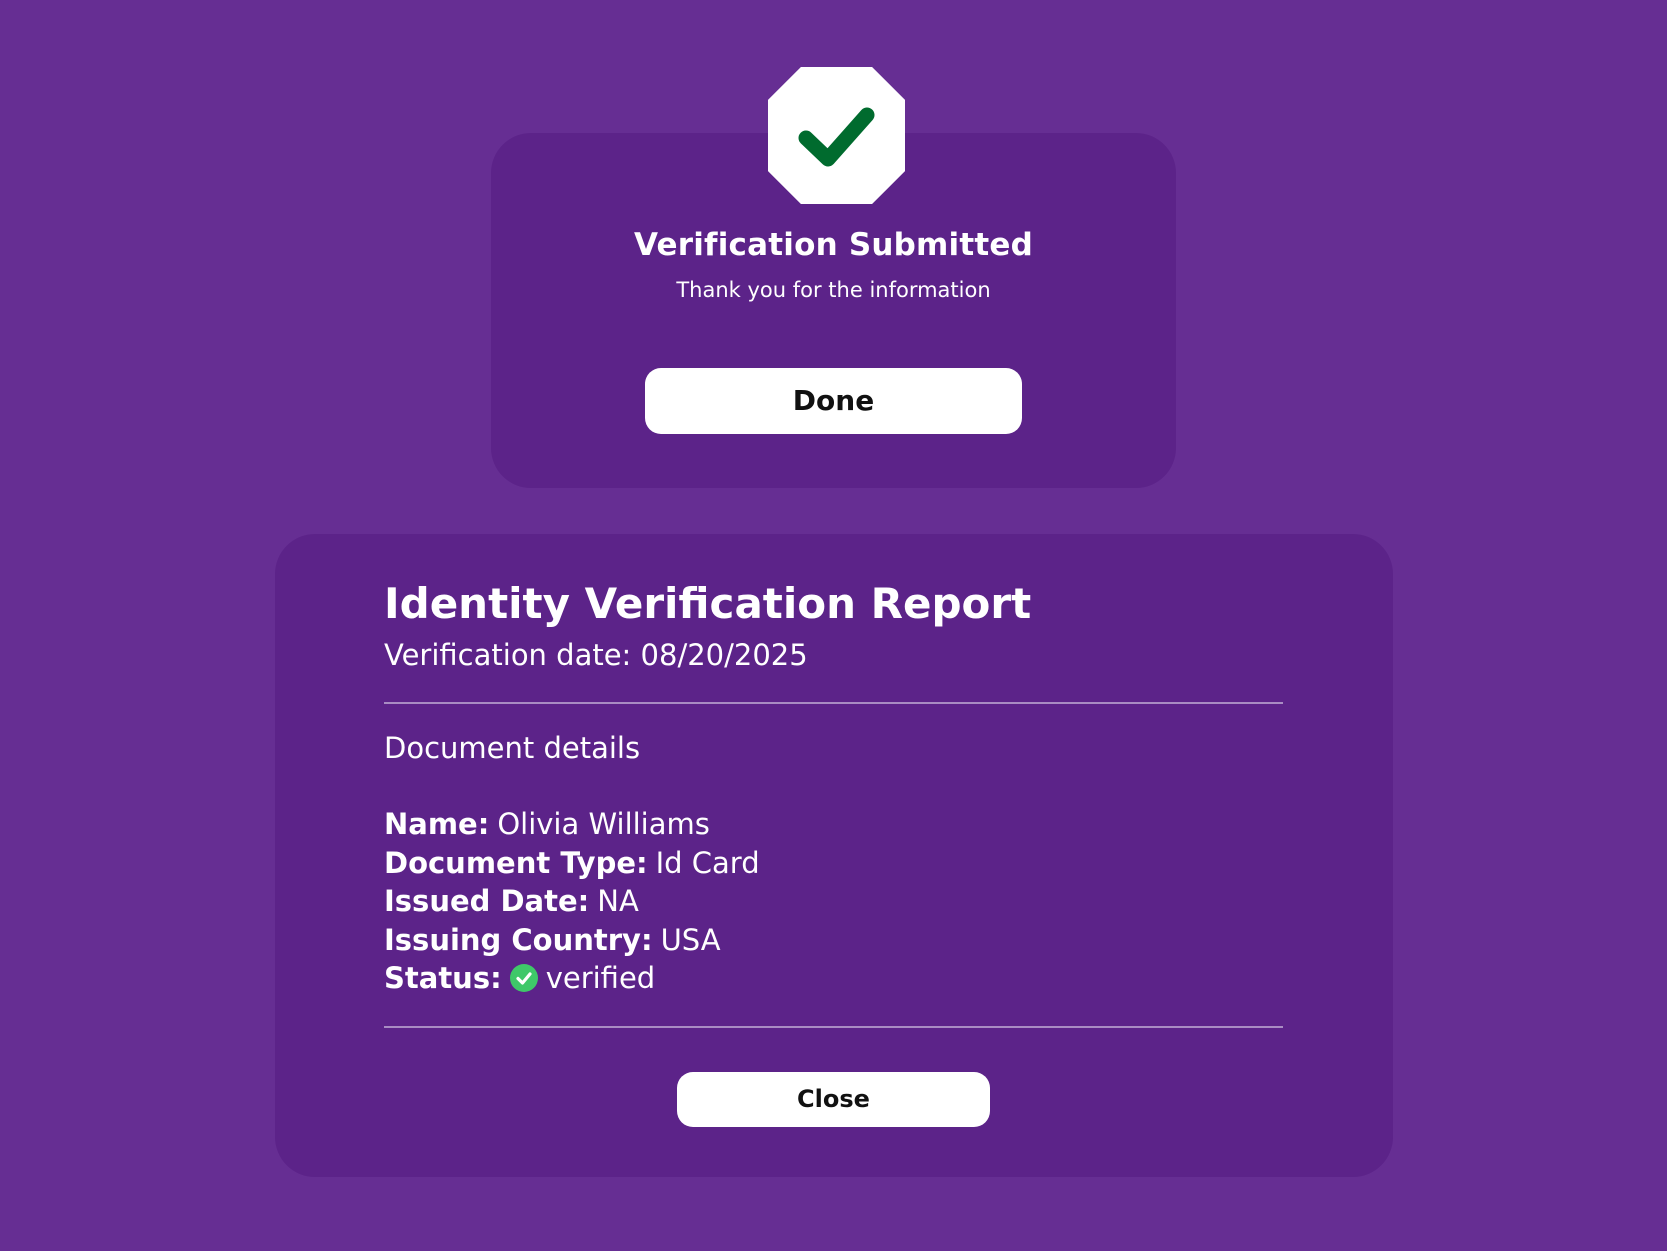  I want to click on detail-value-issued-date: NA, so click(618, 901).